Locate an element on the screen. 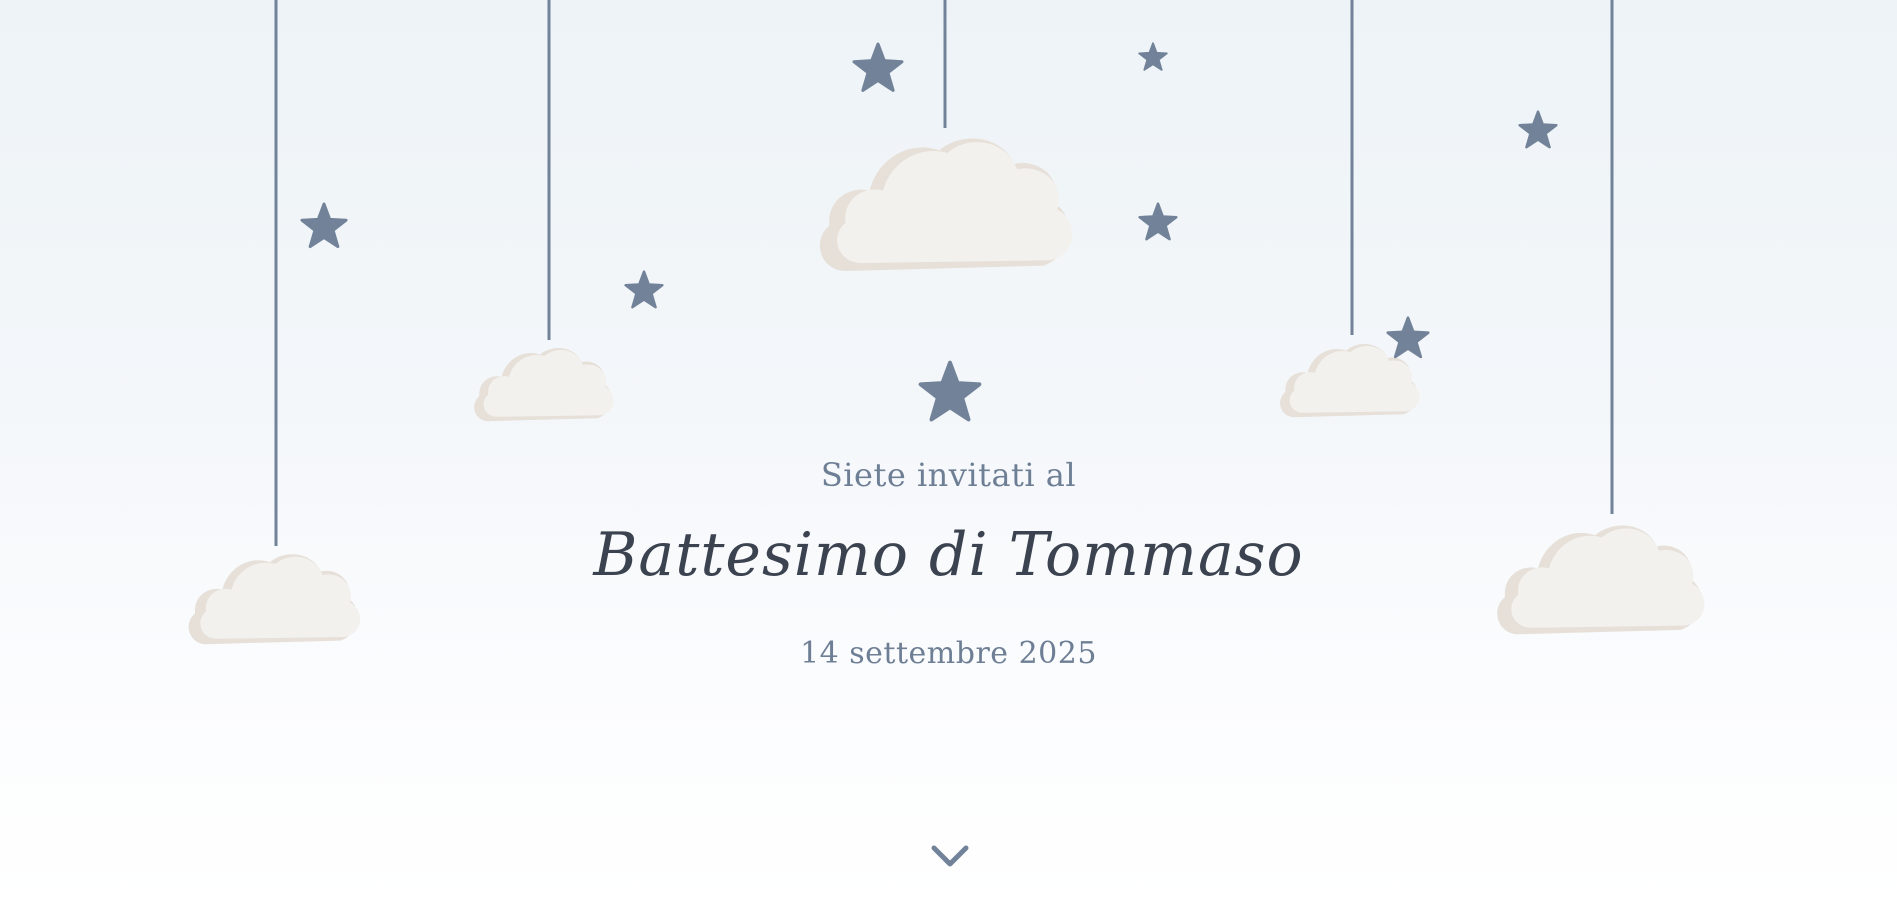 The width and height of the screenshot is (1897, 907). scroll-down-button is located at coordinates (950, 856).